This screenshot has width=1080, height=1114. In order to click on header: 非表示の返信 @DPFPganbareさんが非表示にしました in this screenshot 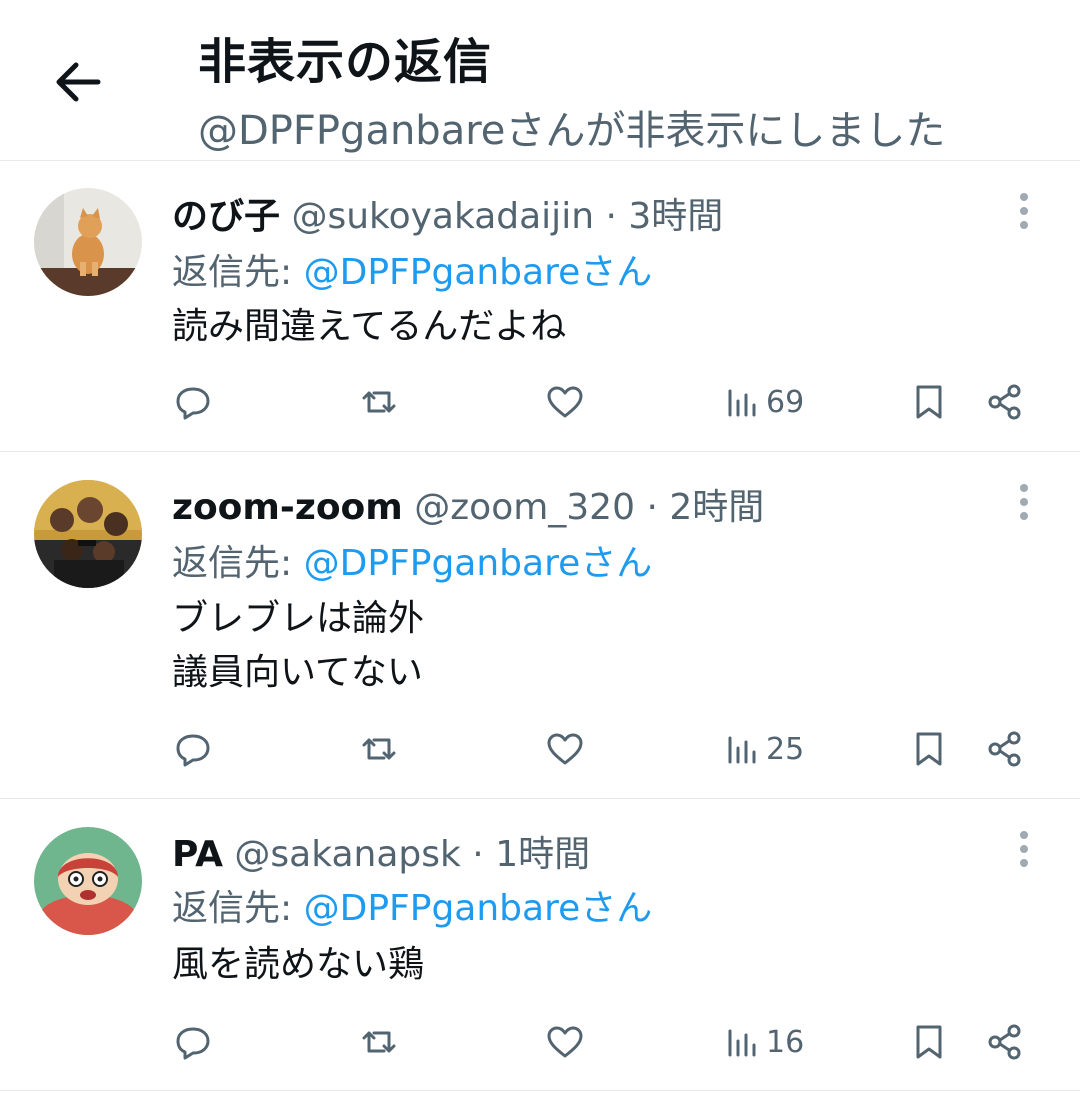, I will do `click(540, 80)`.